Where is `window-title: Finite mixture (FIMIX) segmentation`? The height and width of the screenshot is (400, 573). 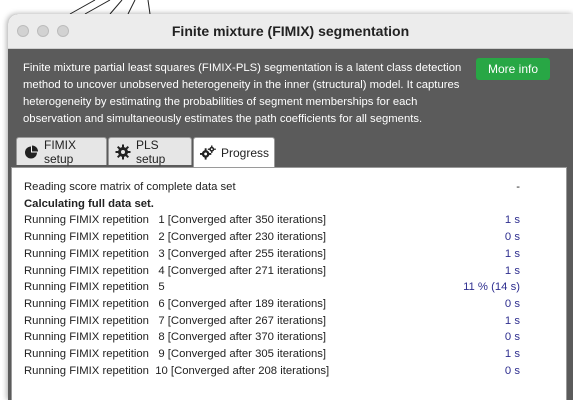
window-title: Finite mixture (FIMIX) segmentation is located at coordinates (290, 31).